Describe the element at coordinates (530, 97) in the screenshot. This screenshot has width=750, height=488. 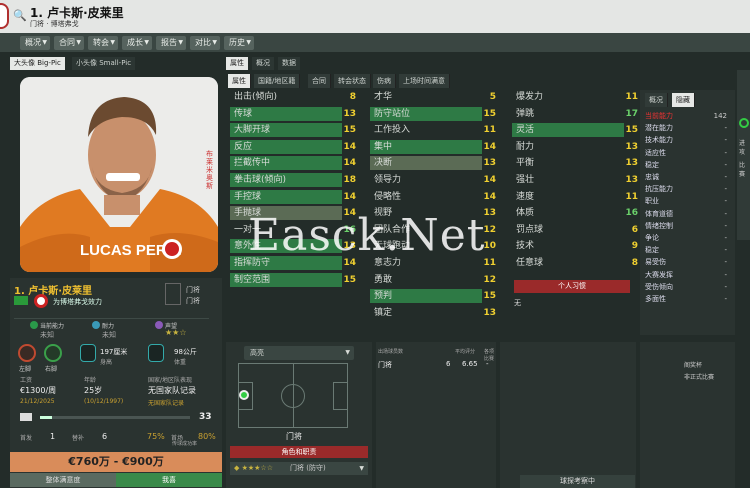
I see `attribute-name: 爆发力` at that location.